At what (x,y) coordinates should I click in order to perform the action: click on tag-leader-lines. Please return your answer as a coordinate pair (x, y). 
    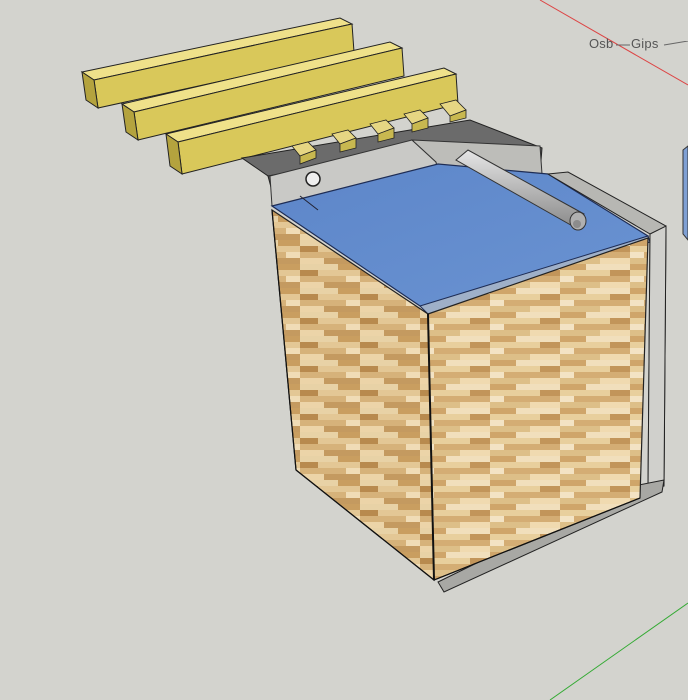
    Looking at the image, I should click on (652, 43).